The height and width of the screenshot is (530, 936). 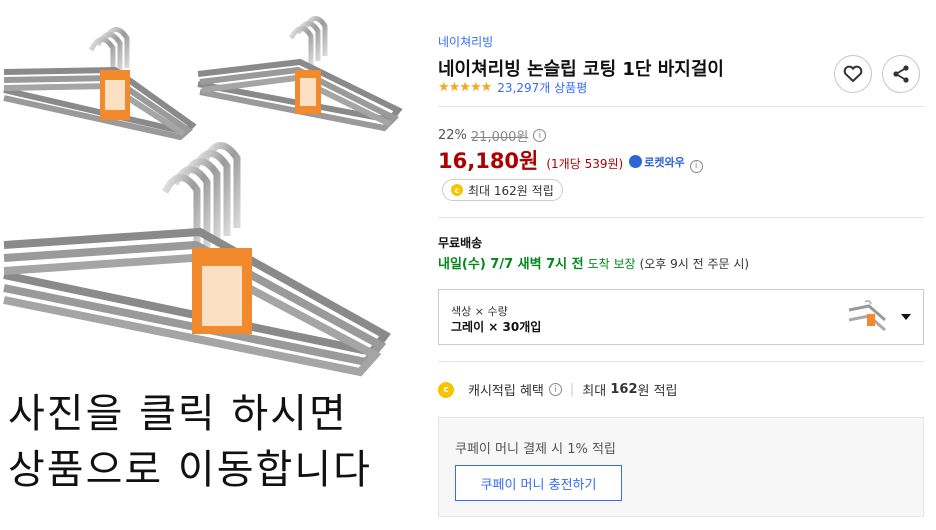 I want to click on discount-row: 22% 21,000원 i, so click(x=492, y=135).